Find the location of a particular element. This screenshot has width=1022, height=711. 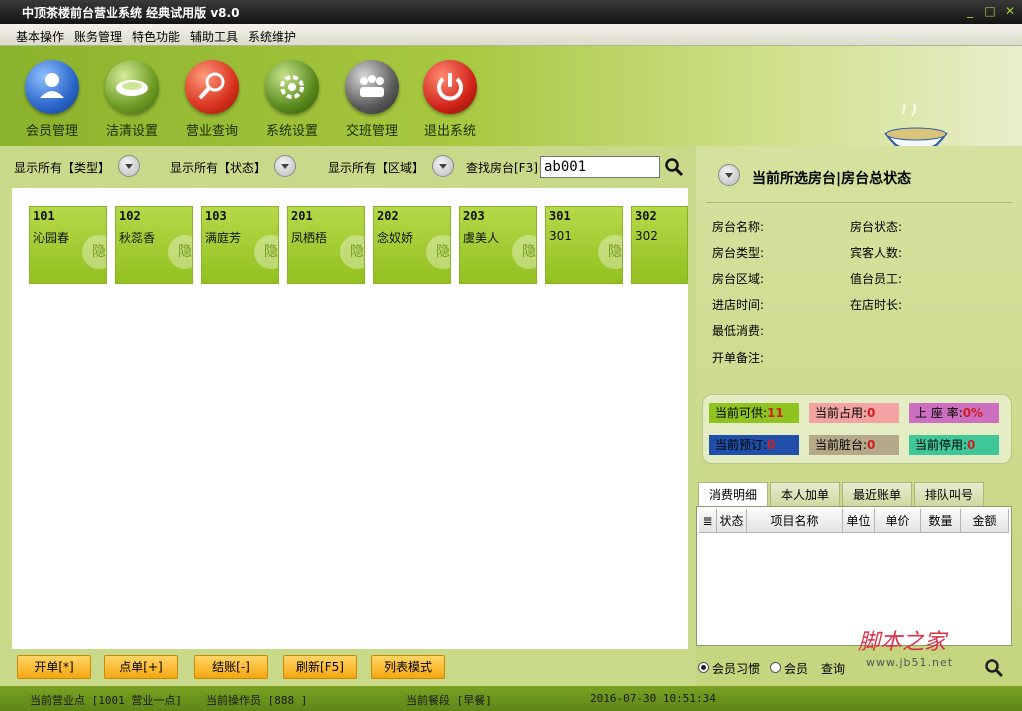

room-name: 虞美人 is located at coordinates (481, 238).